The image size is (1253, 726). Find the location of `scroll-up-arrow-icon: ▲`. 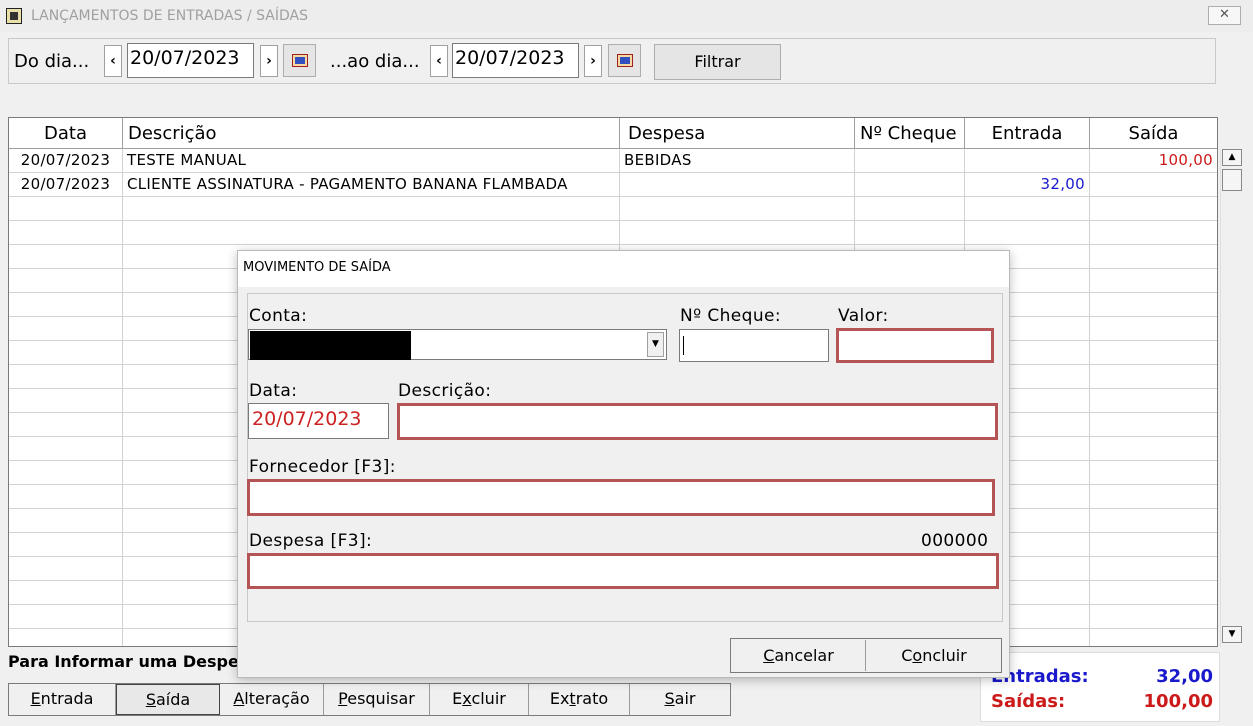

scroll-up-arrow-icon: ▲ is located at coordinates (1232, 157).